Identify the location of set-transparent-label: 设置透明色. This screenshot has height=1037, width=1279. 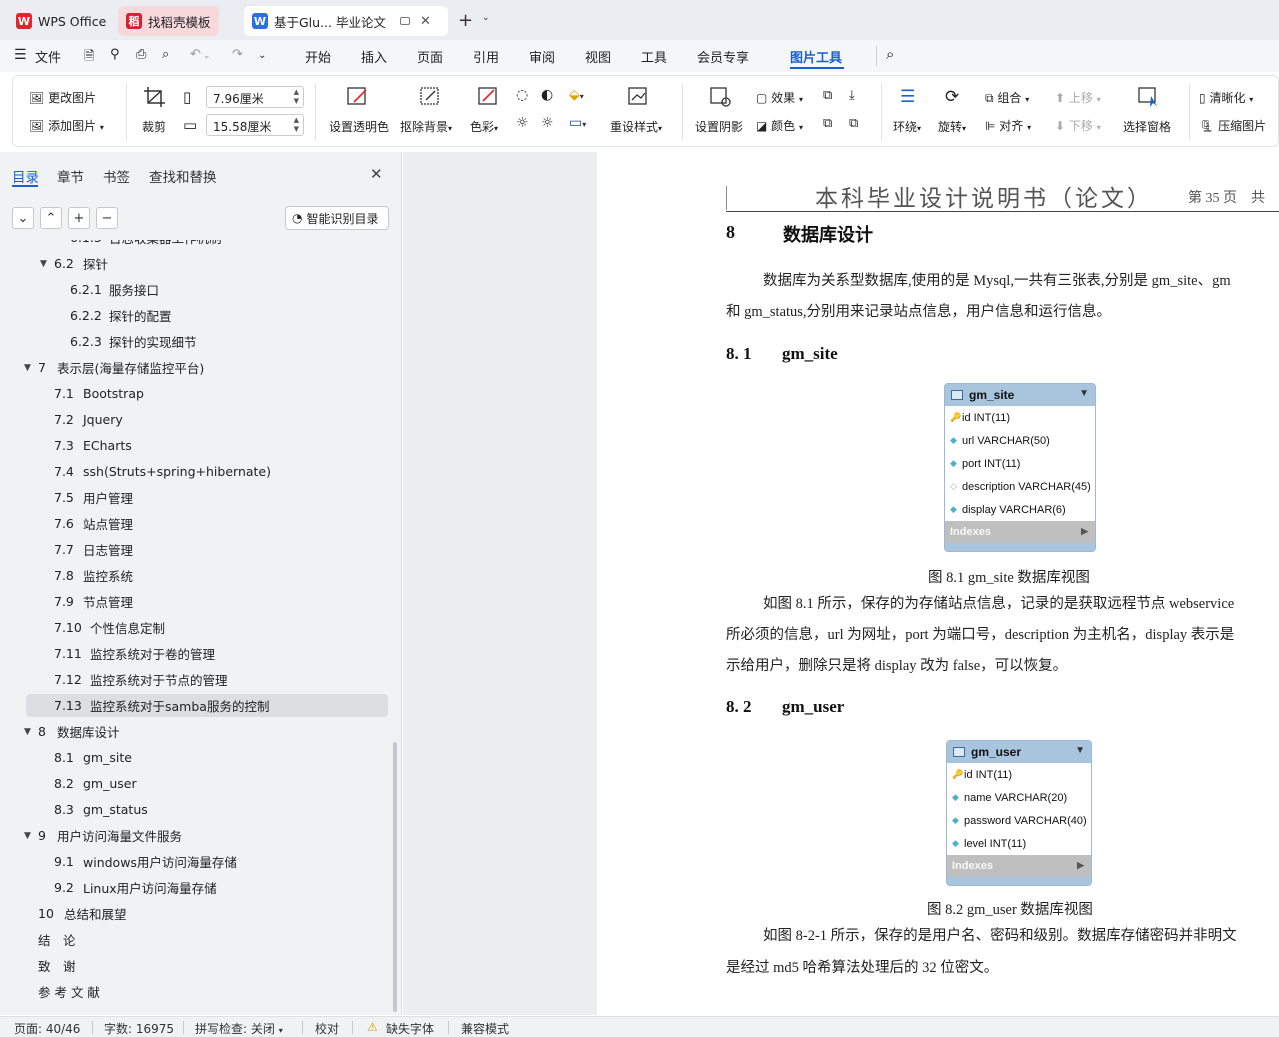
(359, 126).